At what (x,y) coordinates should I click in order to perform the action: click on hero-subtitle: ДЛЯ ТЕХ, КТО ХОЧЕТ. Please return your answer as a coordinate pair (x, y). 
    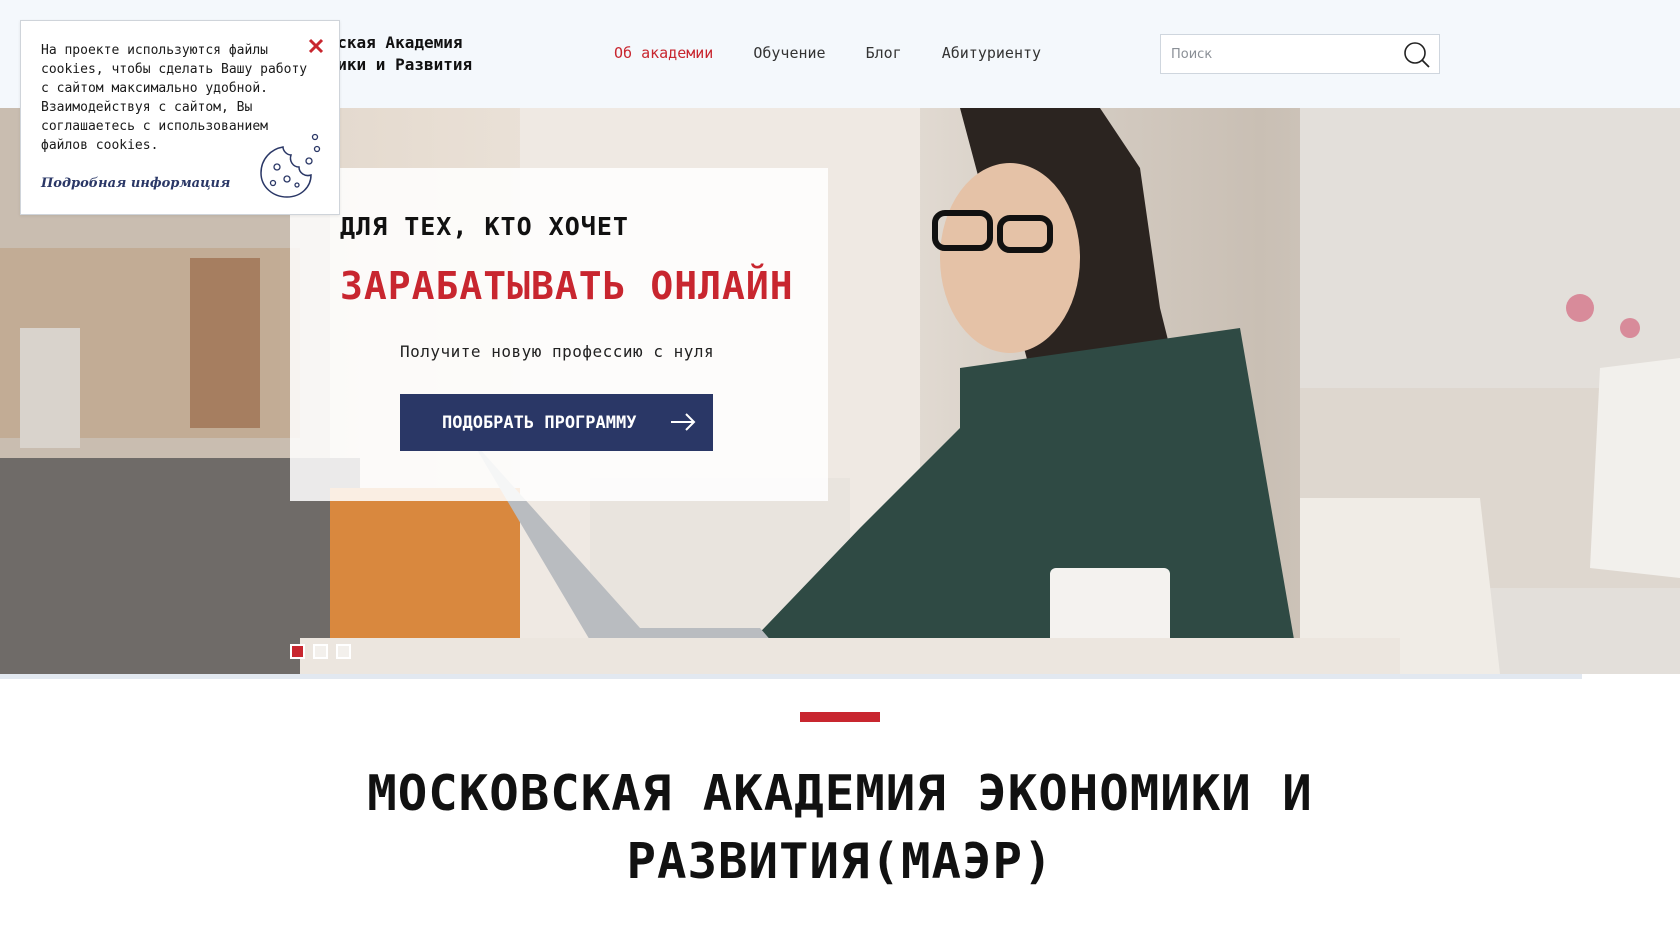
    Looking at the image, I should click on (484, 226).